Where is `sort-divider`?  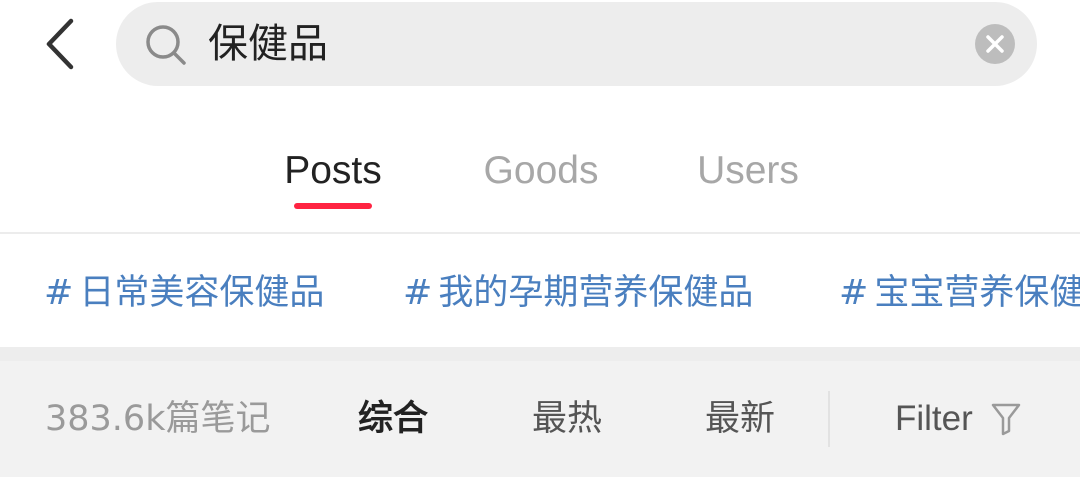 sort-divider is located at coordinates (829, 419).